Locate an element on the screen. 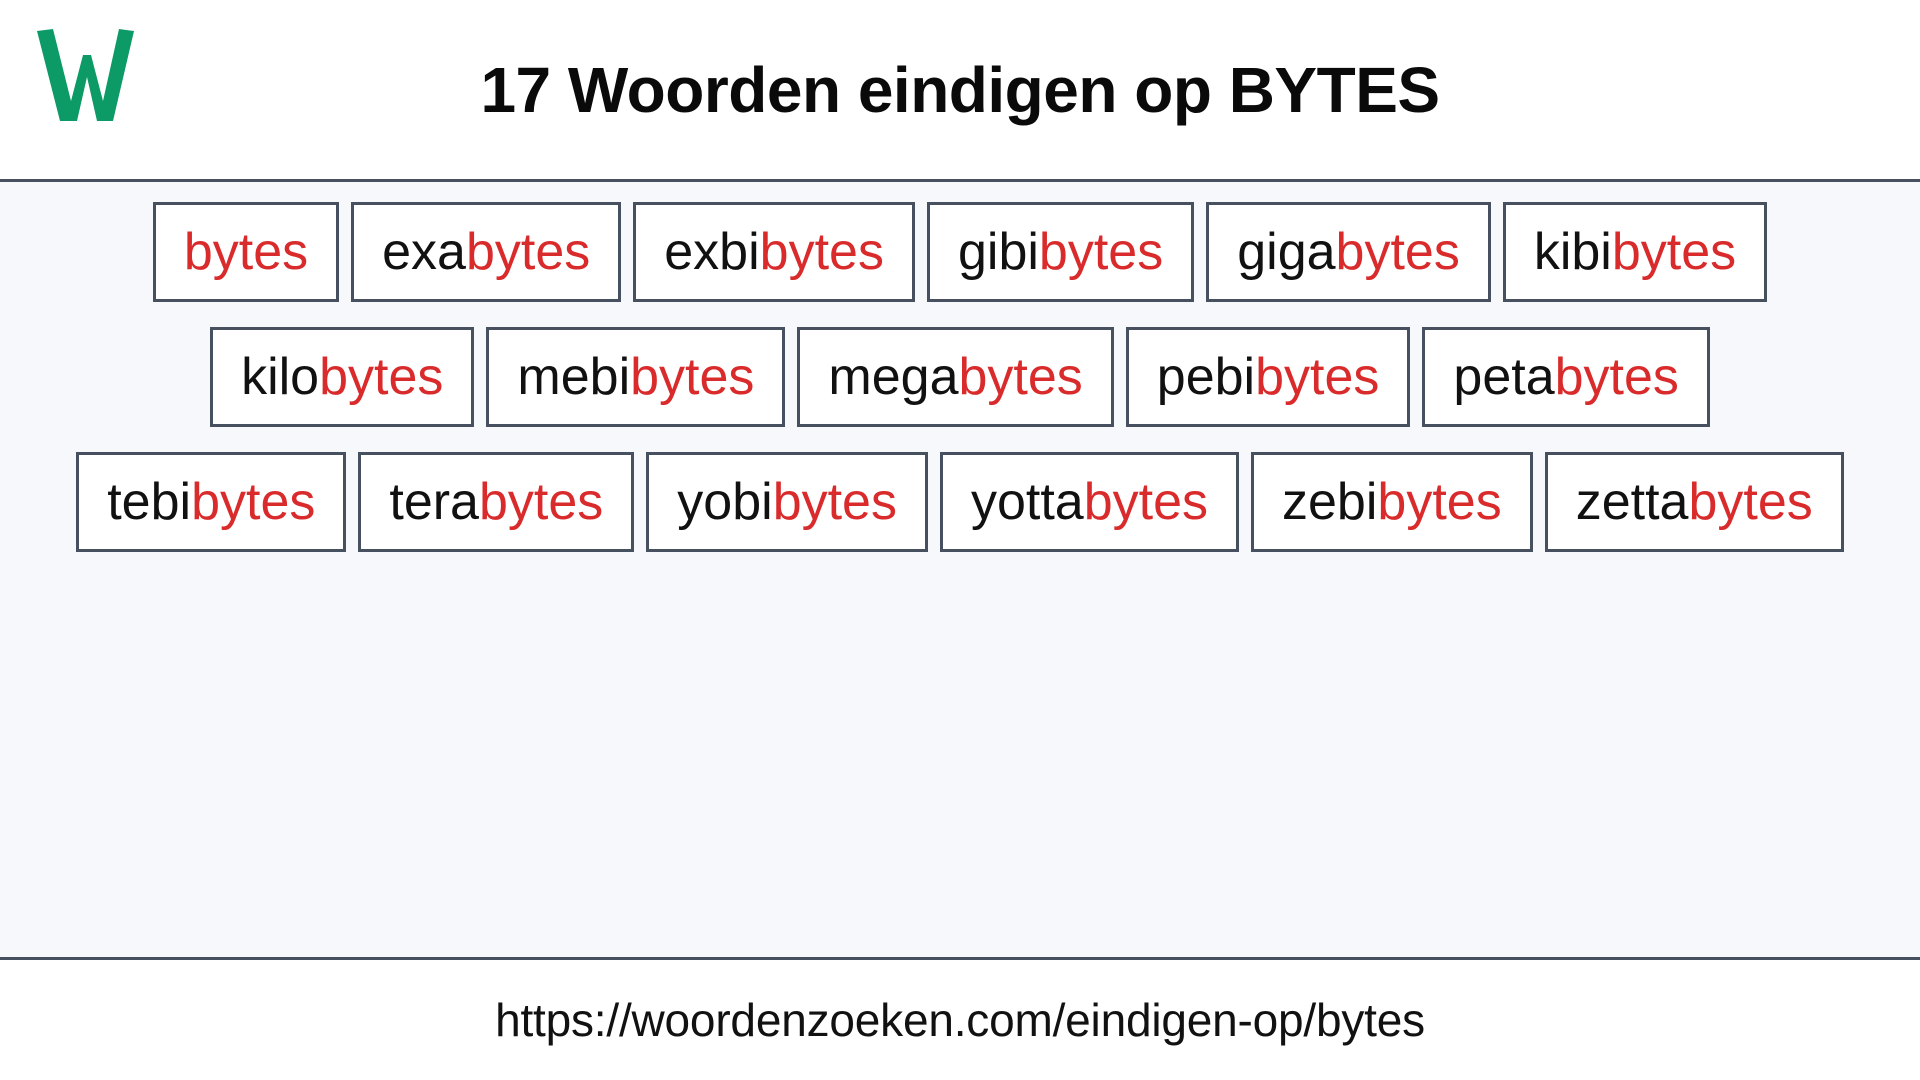  word-box: zettabytes is located at coordinates (1694, 502).